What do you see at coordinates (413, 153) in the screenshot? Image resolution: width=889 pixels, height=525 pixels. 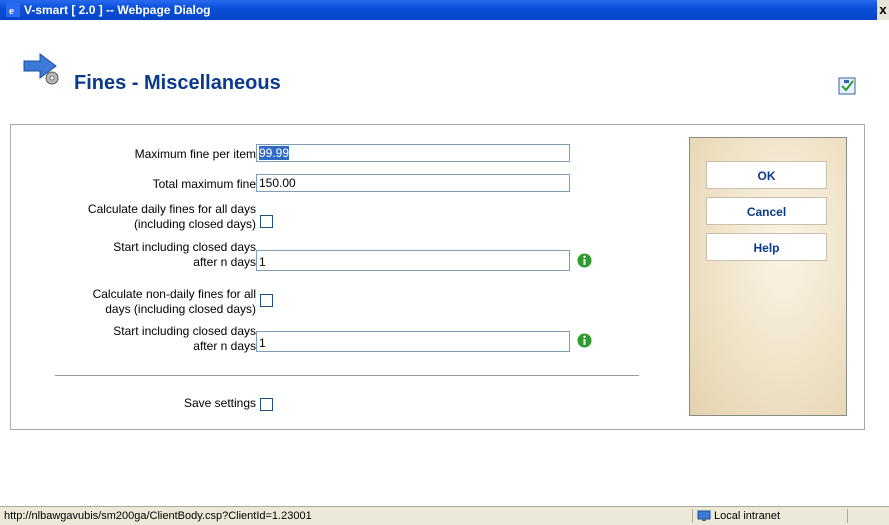 I see `max-fine-input: 99.99` at bounding box center [413, 153].